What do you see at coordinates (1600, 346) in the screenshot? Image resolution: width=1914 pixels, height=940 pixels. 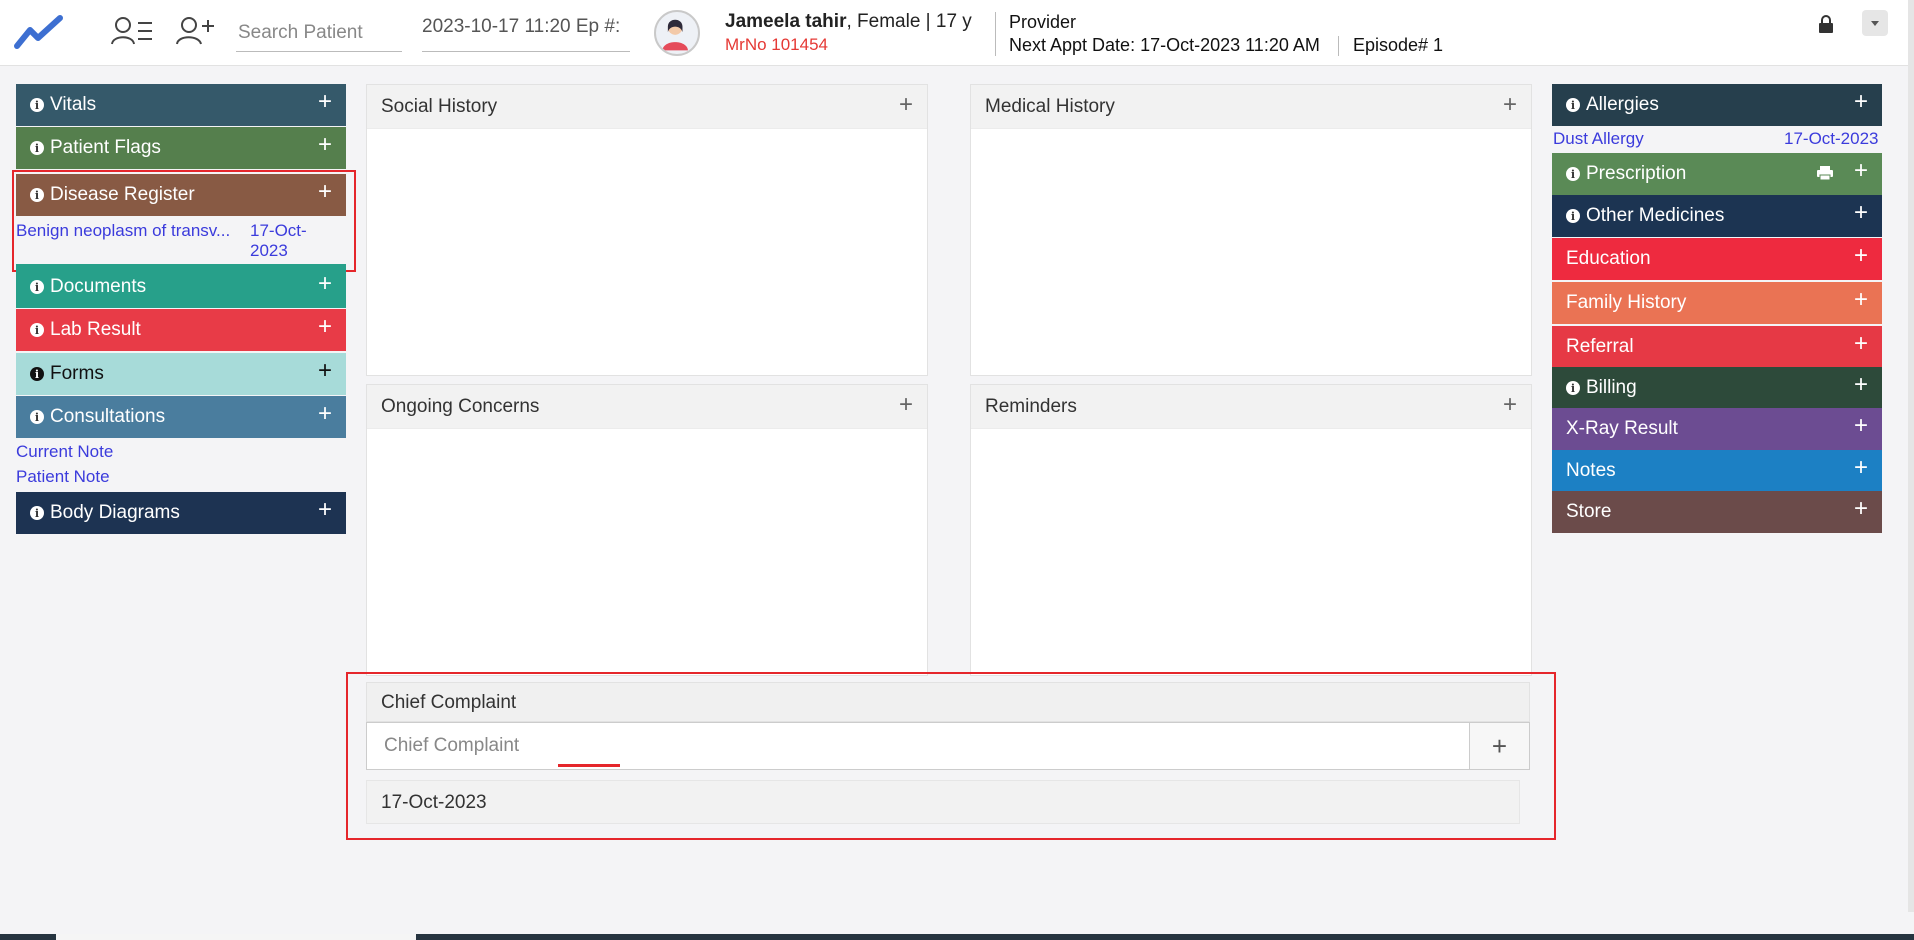 I see `referral-label: Referral` at bounding box center [1600, 346].